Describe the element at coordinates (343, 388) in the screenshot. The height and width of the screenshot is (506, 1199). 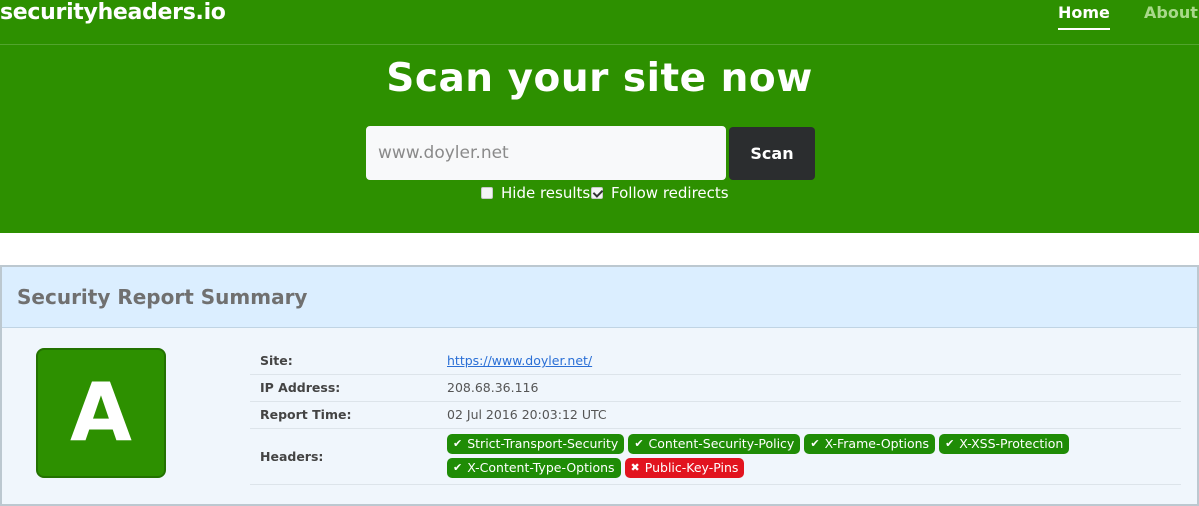
I see `ip-label: IP Address:` at that location.